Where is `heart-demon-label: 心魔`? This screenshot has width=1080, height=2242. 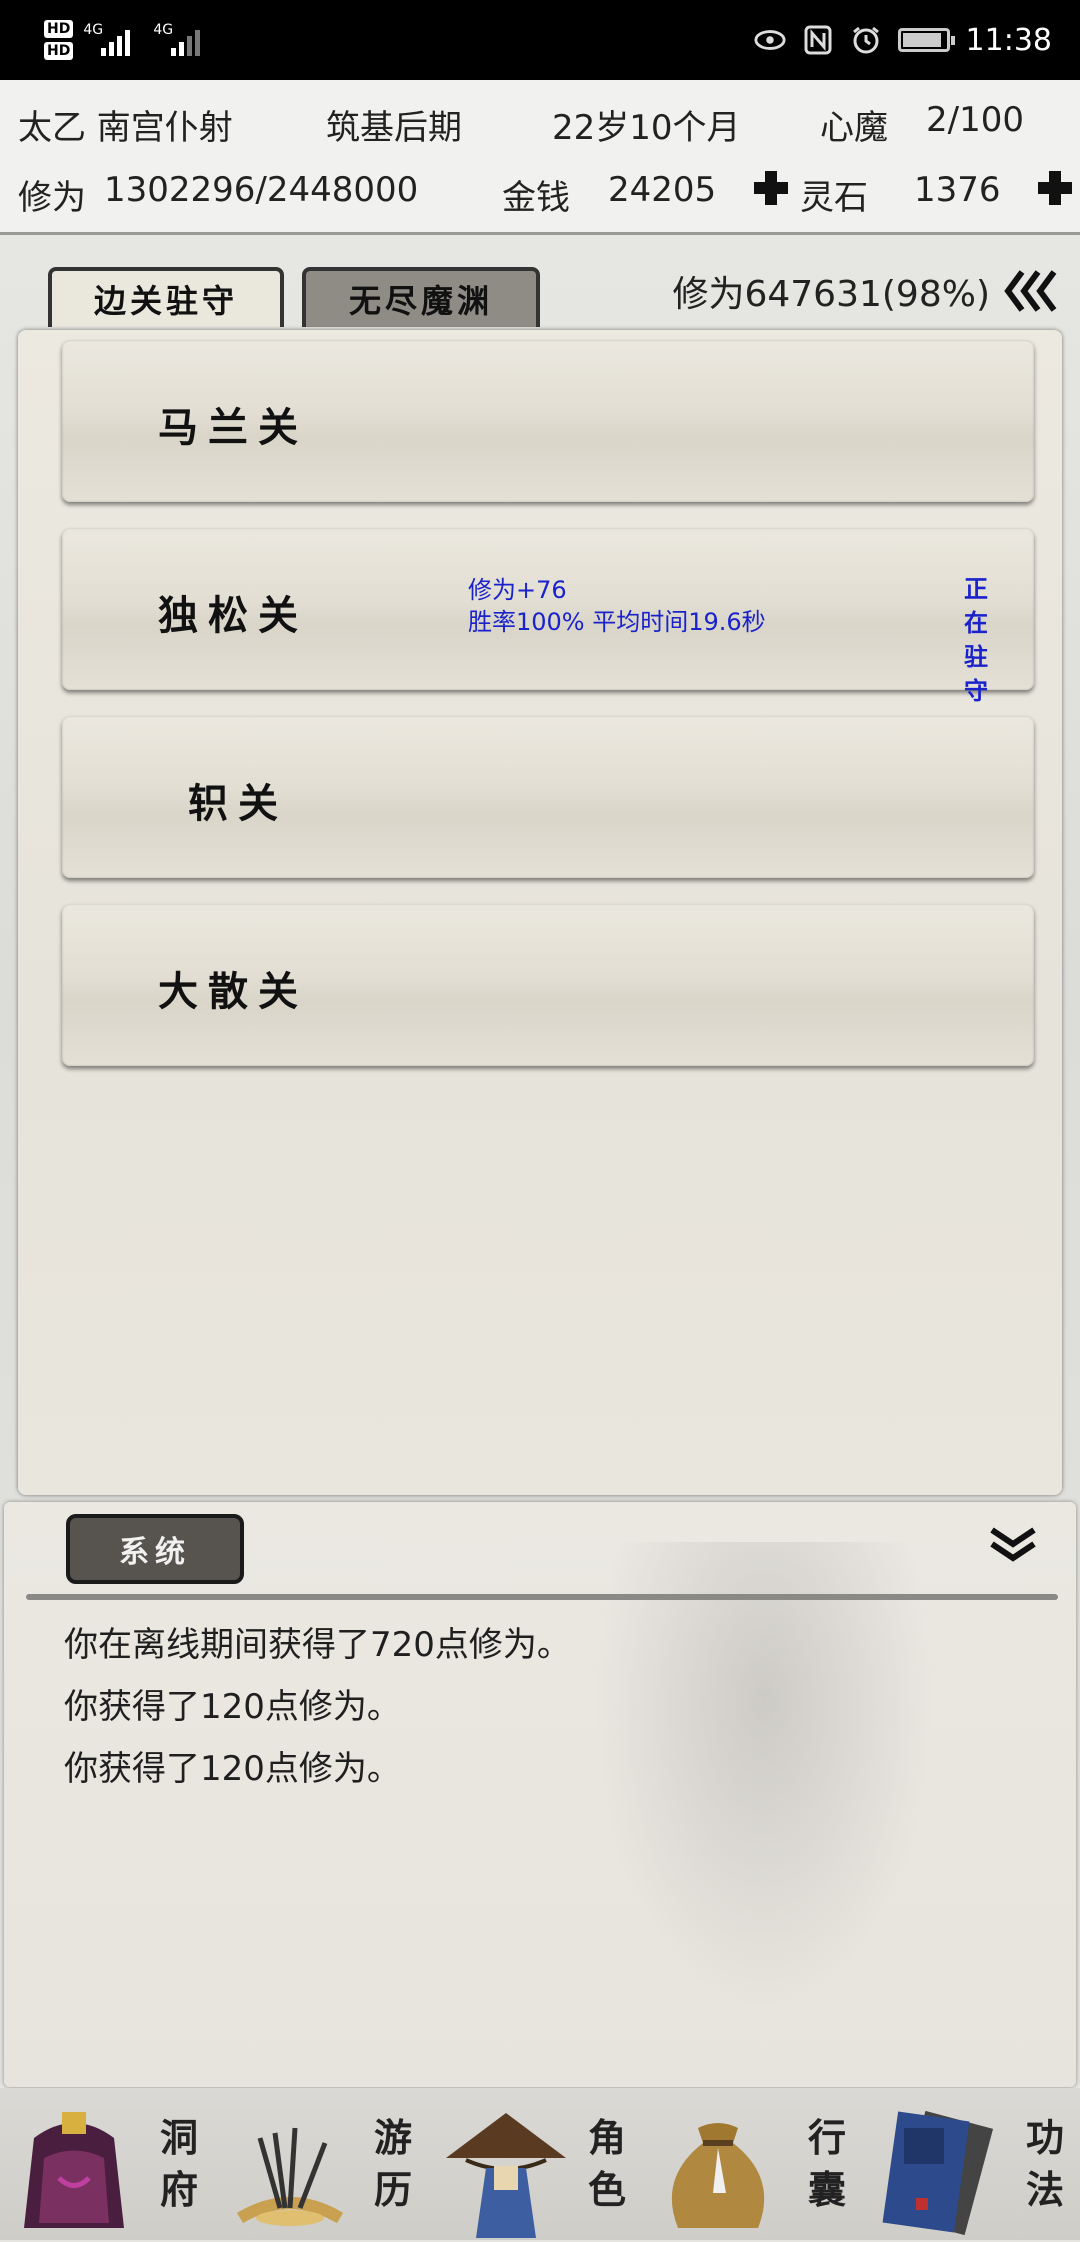
heart-demon-label: 心魔 is located at coordinates (854, 128).